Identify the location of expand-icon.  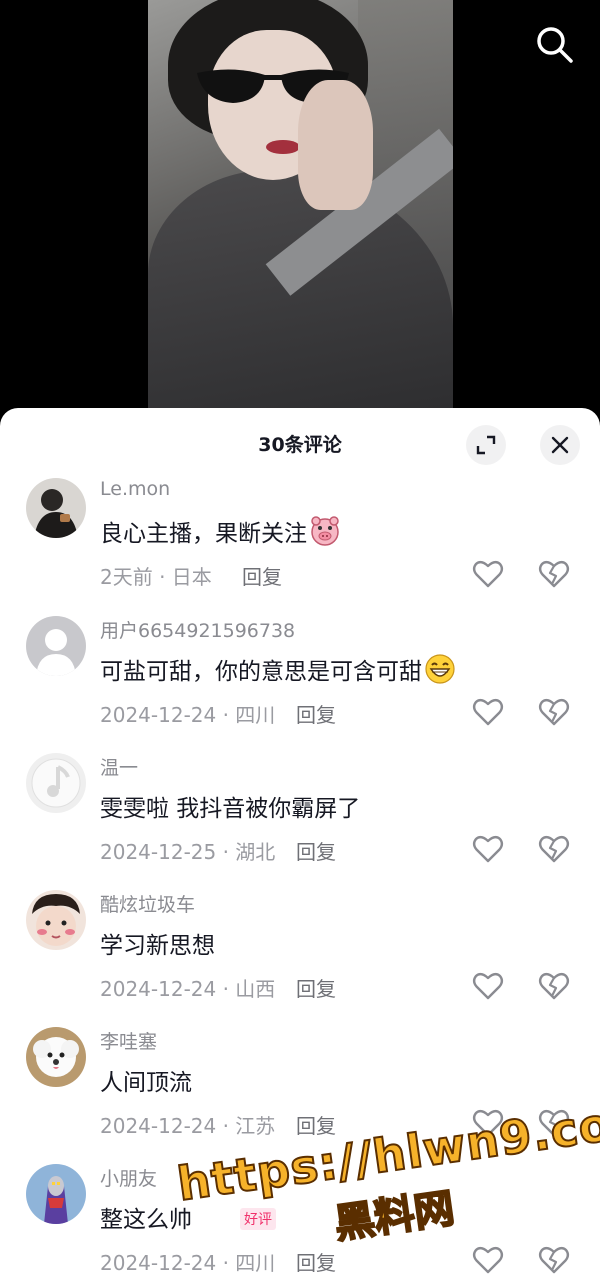
(486, 445).